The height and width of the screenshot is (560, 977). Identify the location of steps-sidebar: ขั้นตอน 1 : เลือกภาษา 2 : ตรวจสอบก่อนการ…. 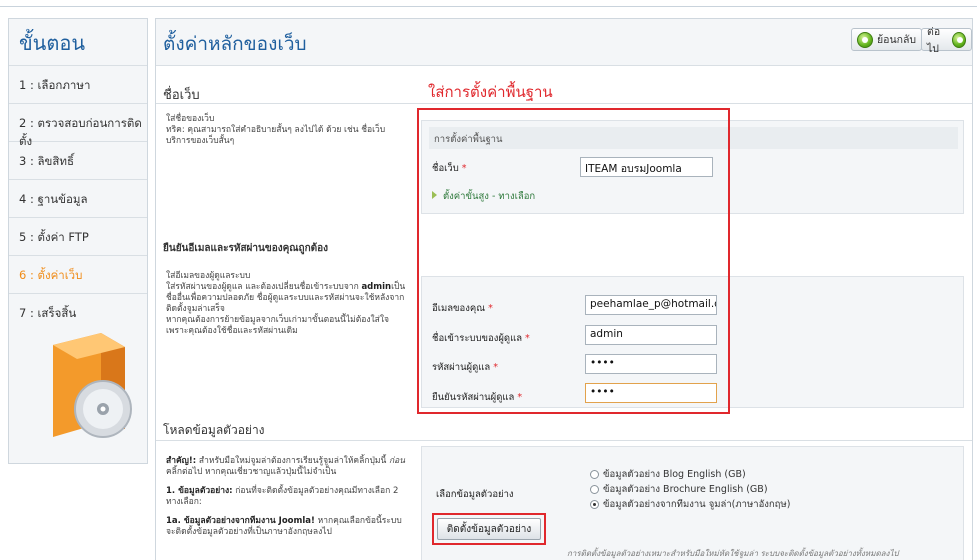
(78, 241).